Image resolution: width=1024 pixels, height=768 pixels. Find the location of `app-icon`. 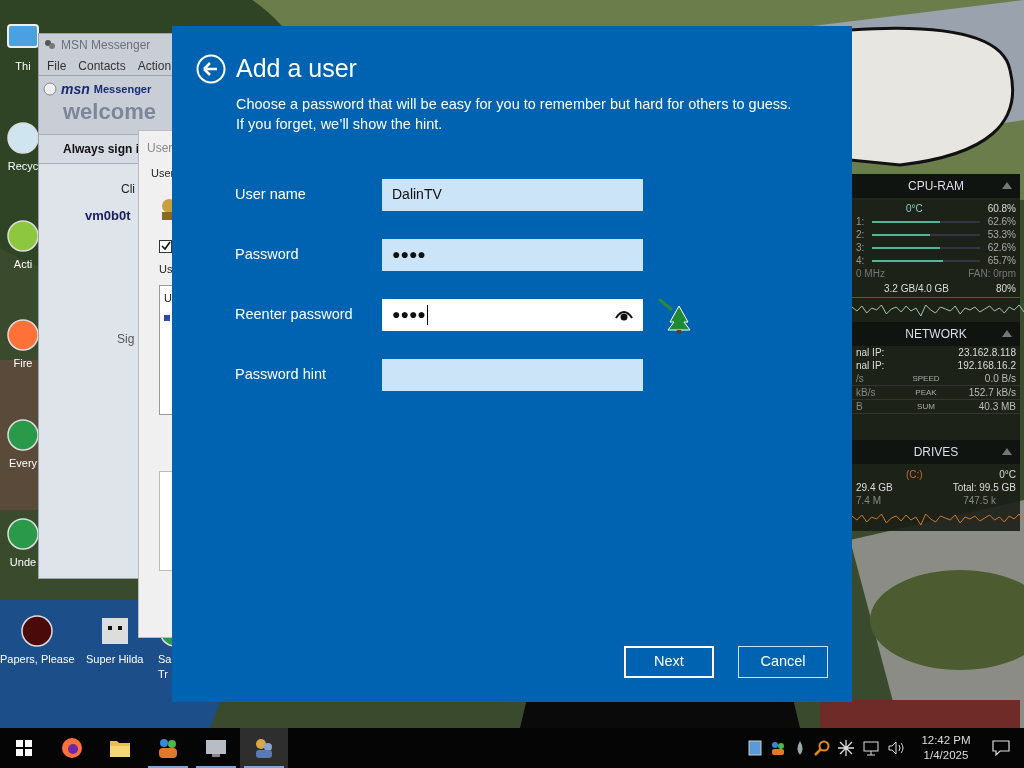

app-icon is located at coordinates (23, 236).